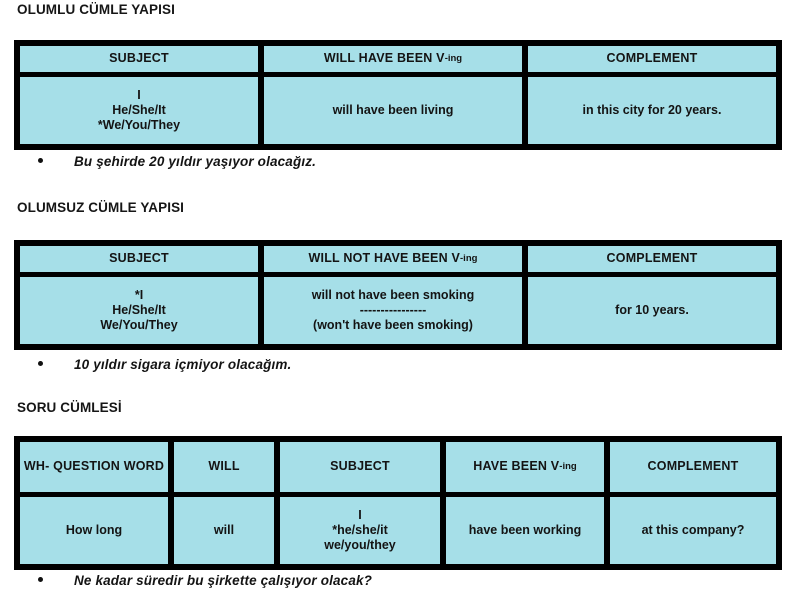 This screenshot has height=594, width=799. I want to click on verb-phrase-line: will have been living, so click(393, 109).